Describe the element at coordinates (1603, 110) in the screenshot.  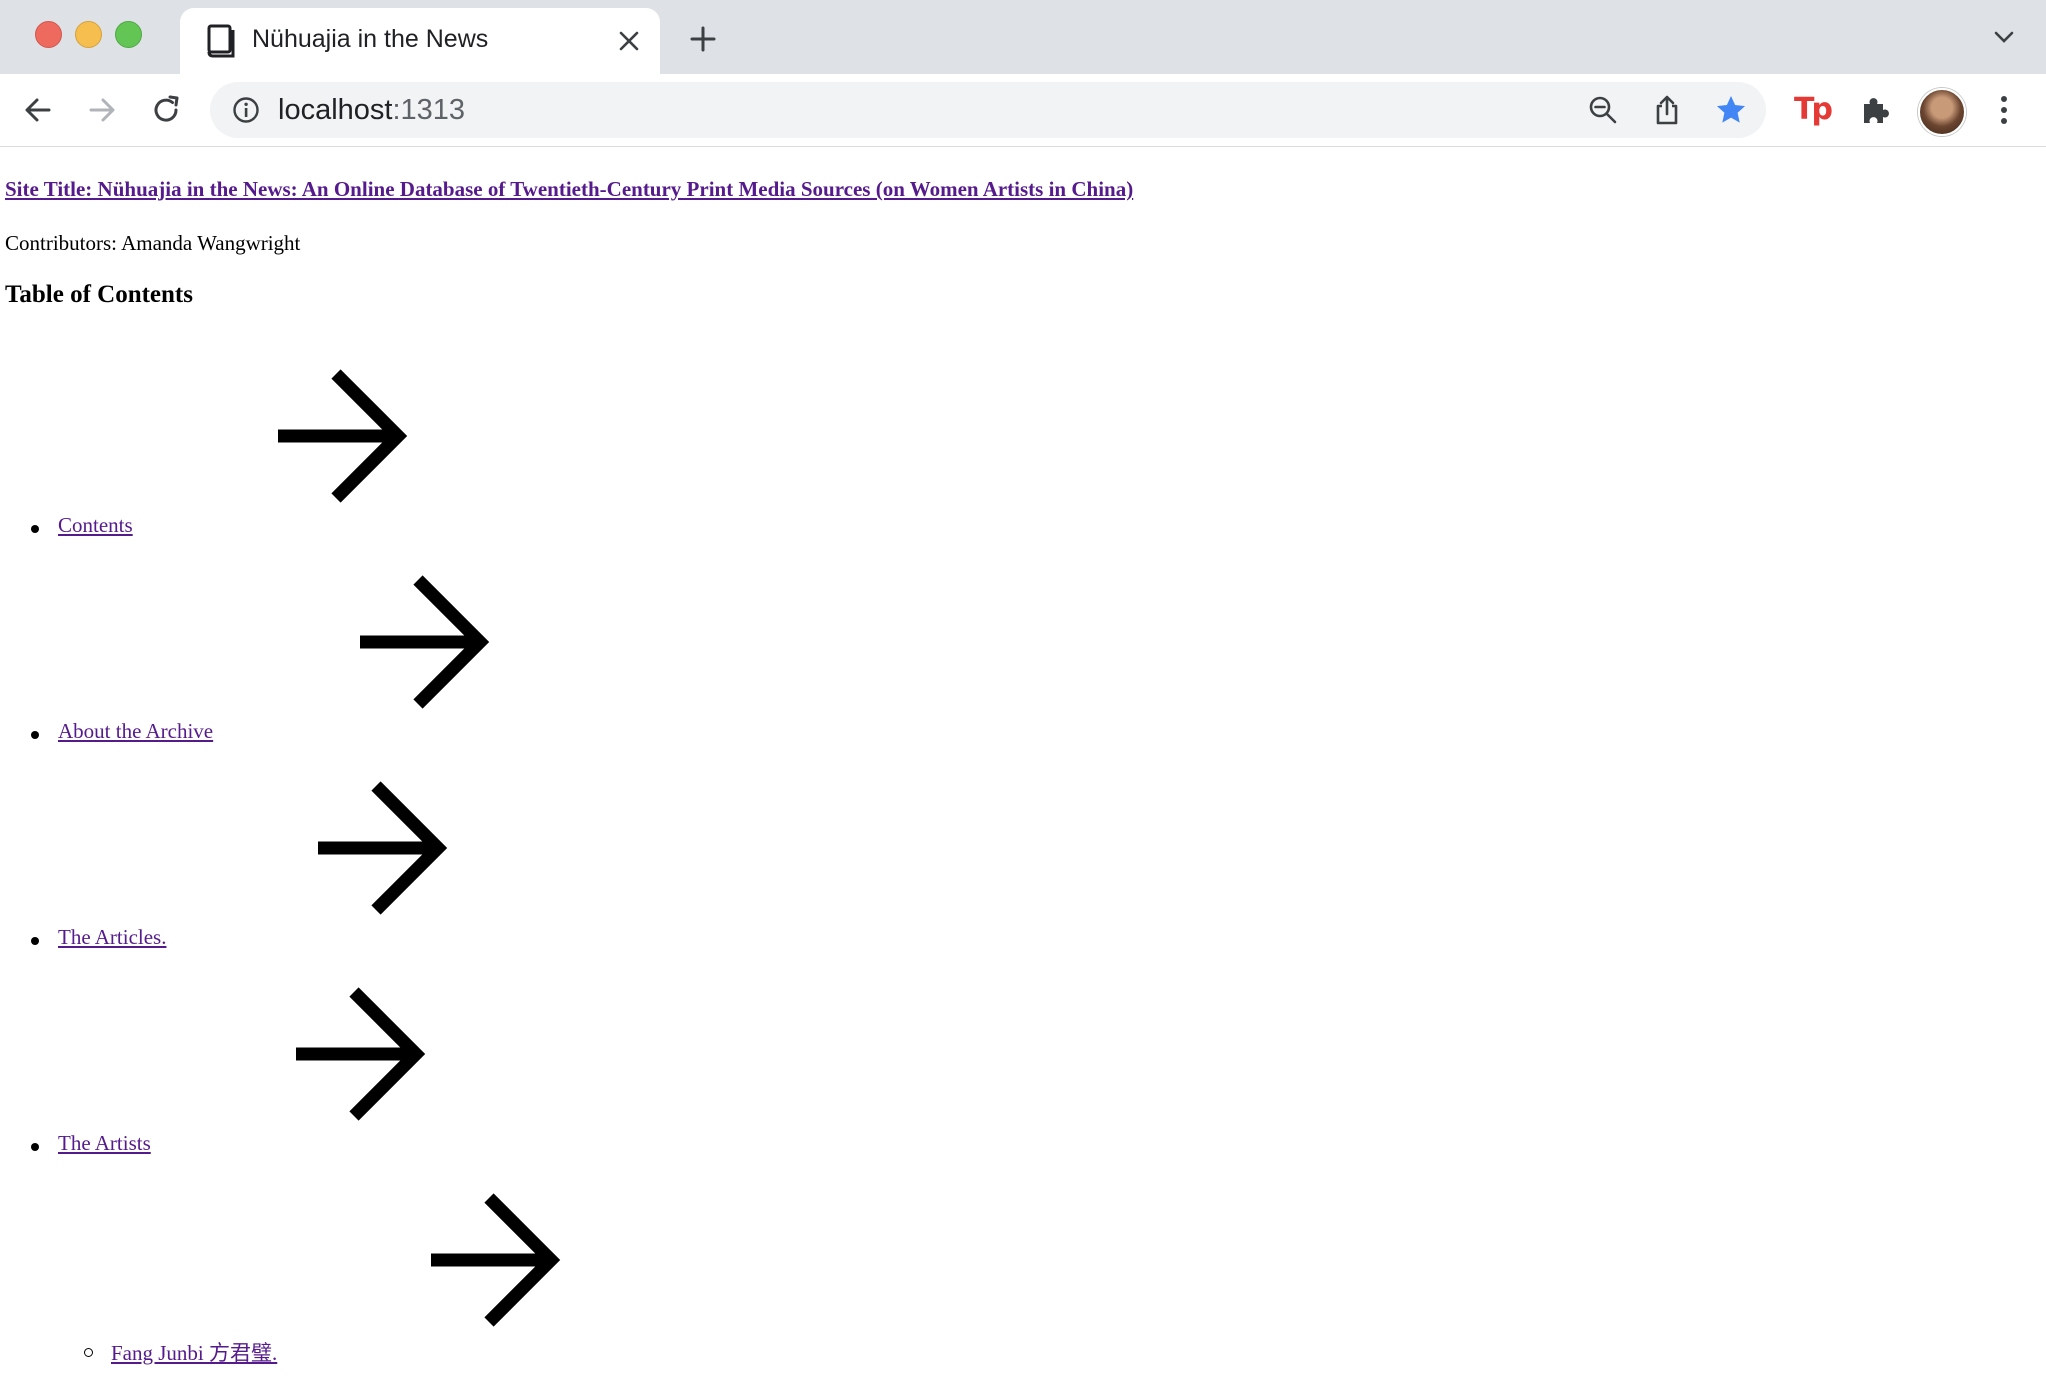
I see `zoom-out-icon` at that location.